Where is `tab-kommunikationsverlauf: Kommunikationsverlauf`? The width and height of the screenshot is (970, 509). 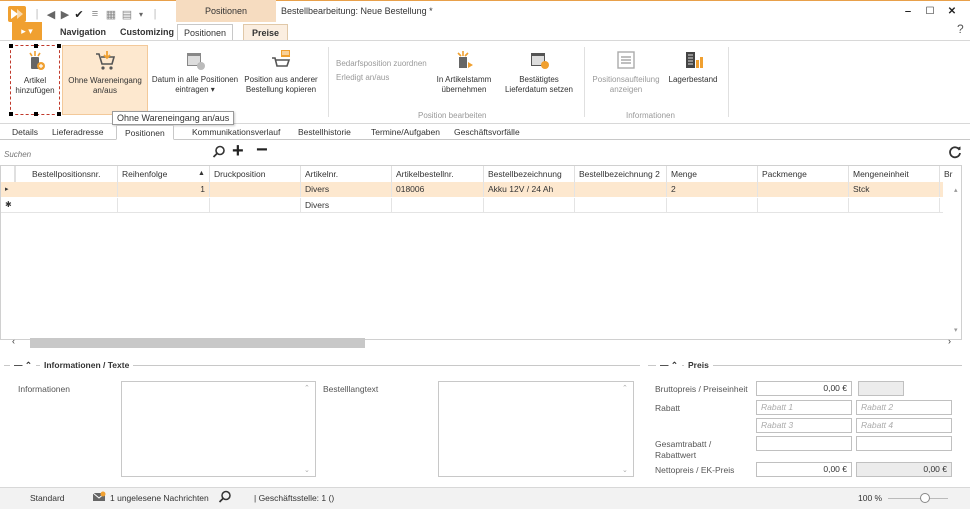 tab-kommunikationsverlauf: Kommunikationsverlauf is located at coordinates (236, 132).